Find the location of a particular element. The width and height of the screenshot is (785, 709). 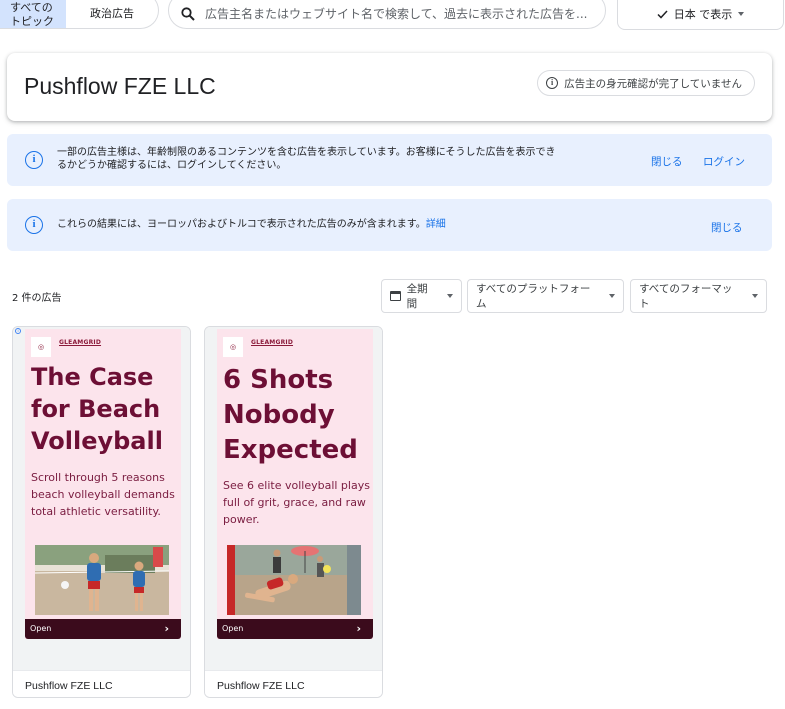

format-filter: すべてのフォーマット is located at coordinates (698, 296).